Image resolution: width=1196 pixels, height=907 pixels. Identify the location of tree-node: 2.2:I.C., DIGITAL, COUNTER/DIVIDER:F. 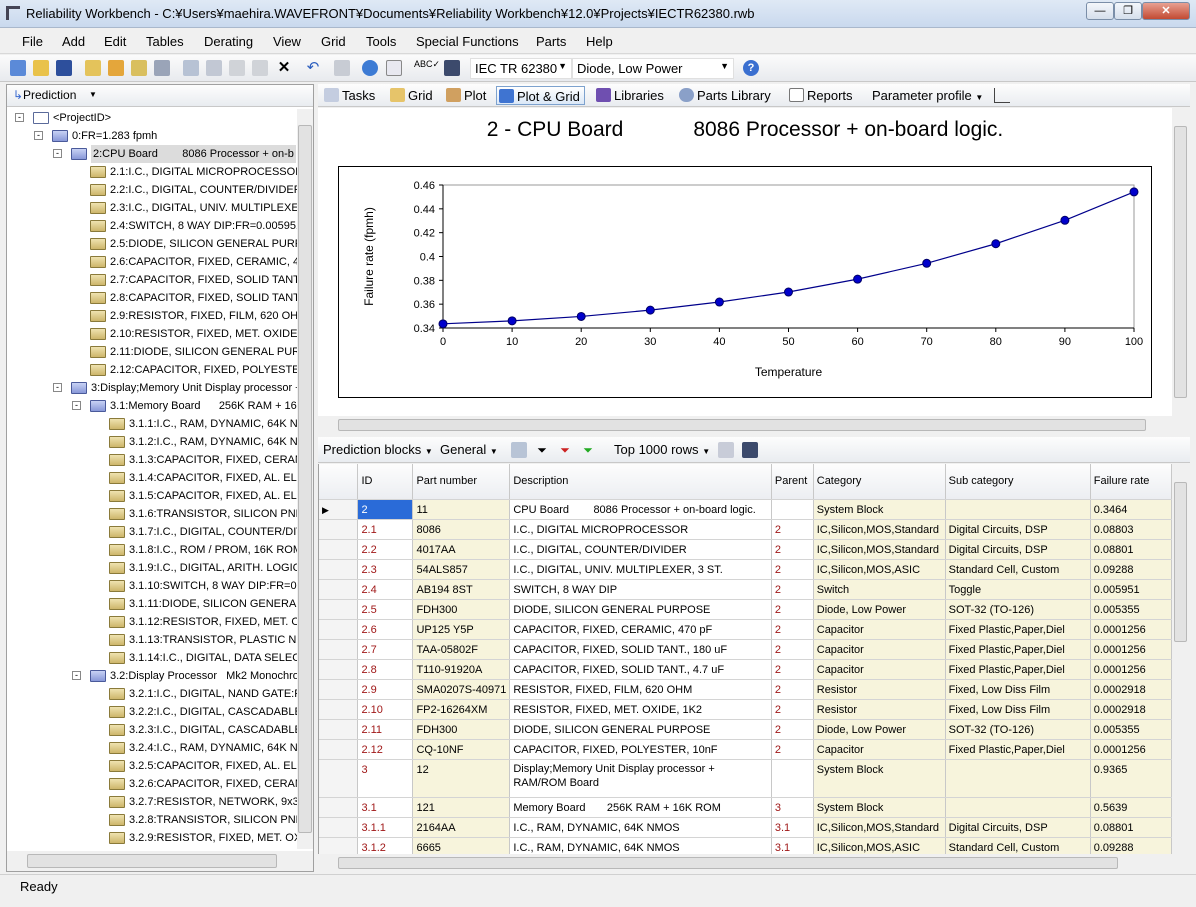
(152, 190).